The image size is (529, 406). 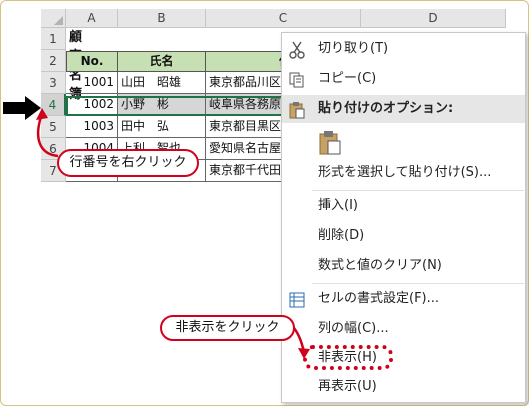 What do you see at coordinates (433, 18) in the screenshot?
I see `column-header-d: D` at bounding box center [433, 18].